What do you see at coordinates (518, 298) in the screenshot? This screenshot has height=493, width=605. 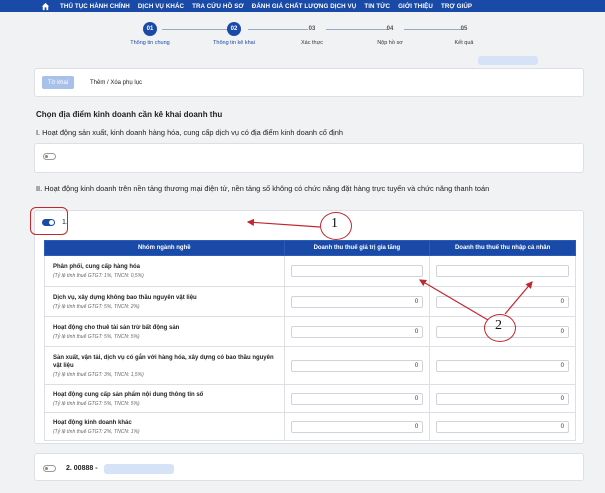 I see `arrow-2b` at bounding box center [518, 298].